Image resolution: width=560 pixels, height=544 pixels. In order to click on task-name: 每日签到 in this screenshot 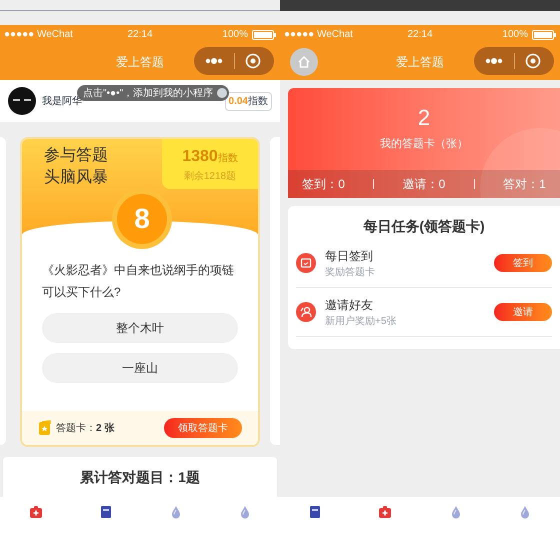, I will do `click(349, 256)`.